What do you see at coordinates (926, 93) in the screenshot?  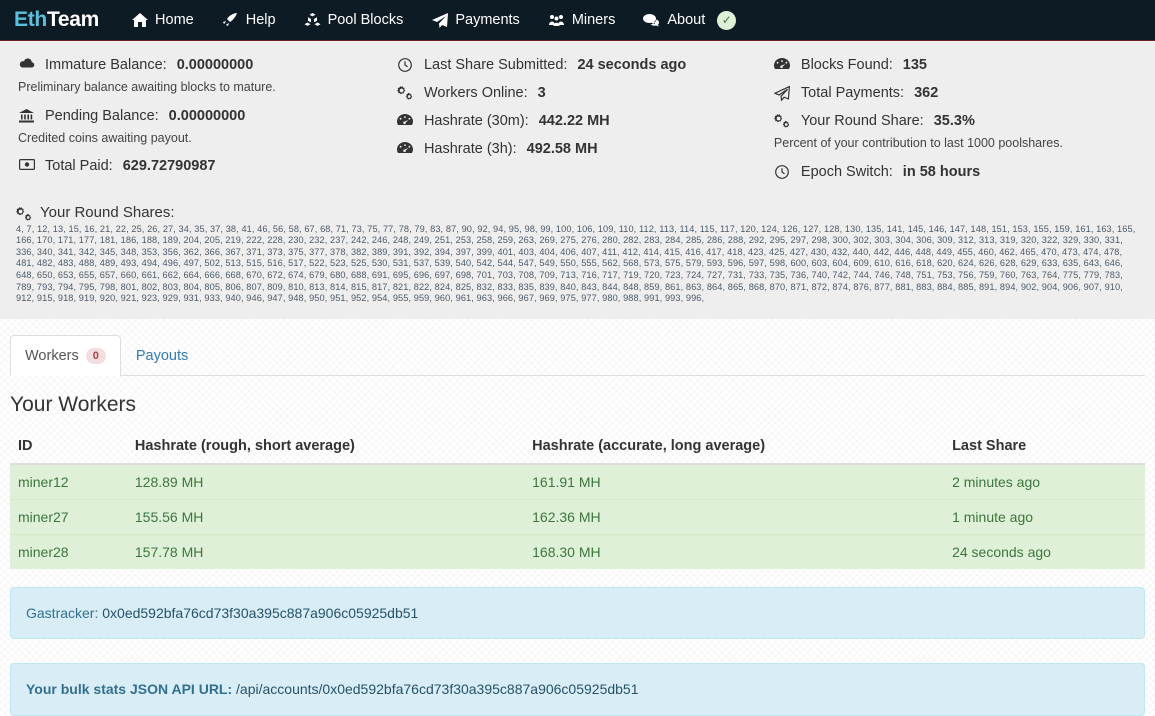 I see `stat-total-payments-value: 362` at bounding box center [926, 93].